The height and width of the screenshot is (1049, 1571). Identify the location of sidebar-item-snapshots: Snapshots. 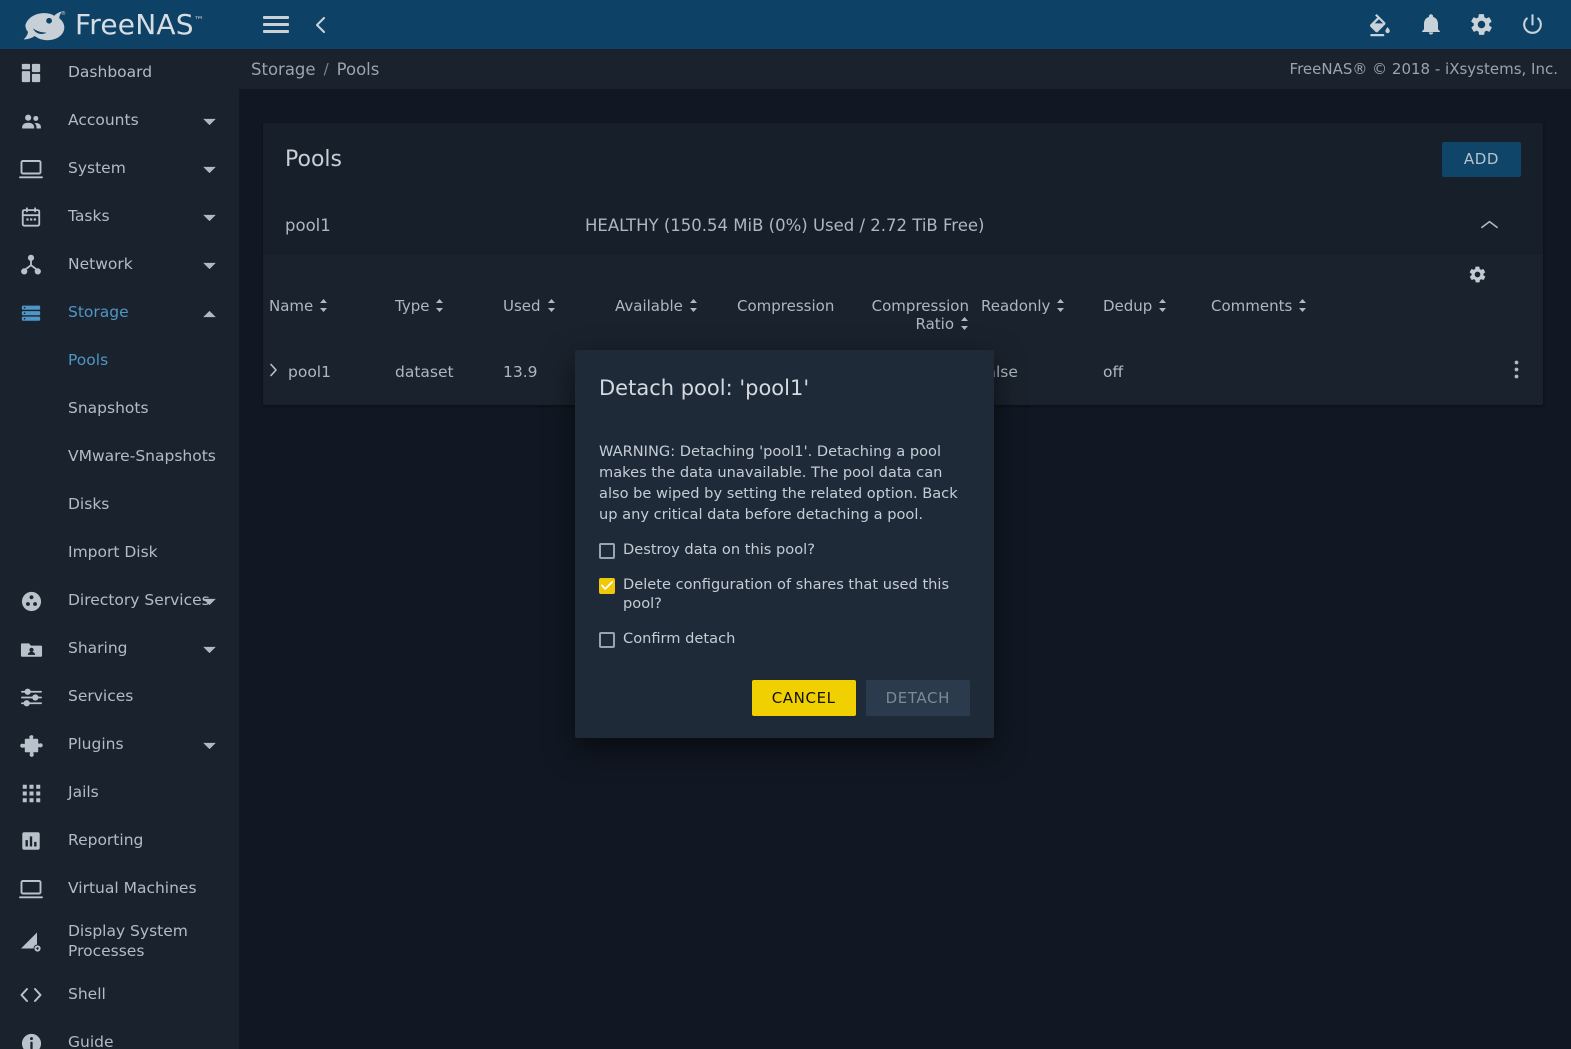
(119, 409).